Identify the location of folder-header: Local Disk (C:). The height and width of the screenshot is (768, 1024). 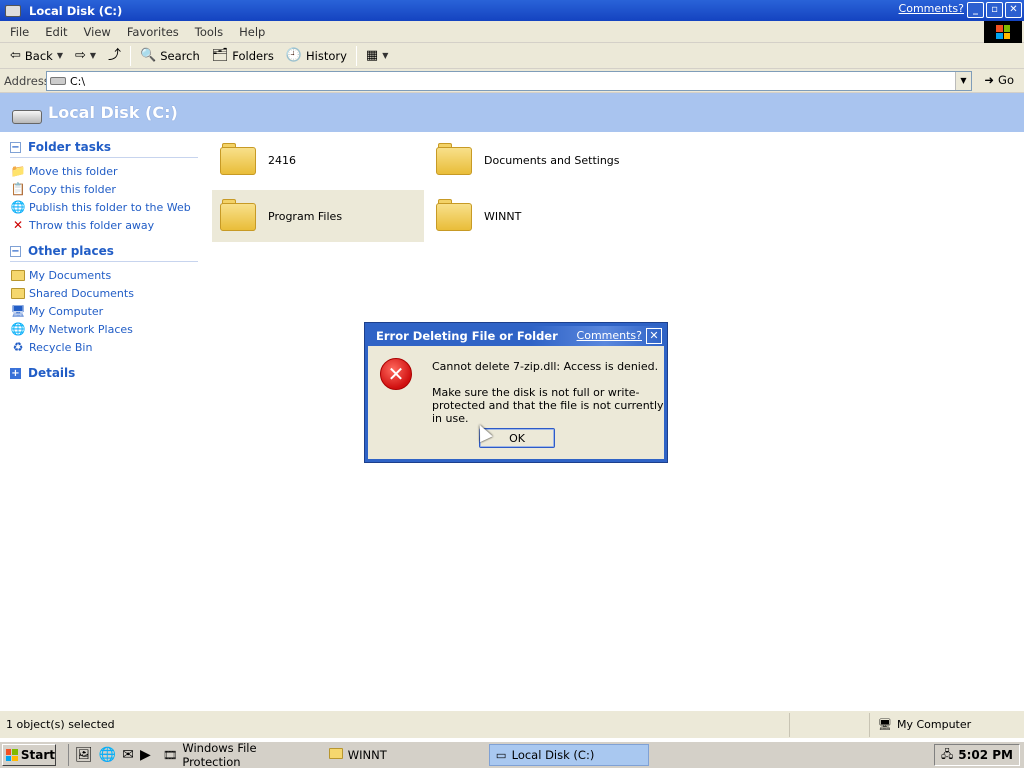
(512, 112).